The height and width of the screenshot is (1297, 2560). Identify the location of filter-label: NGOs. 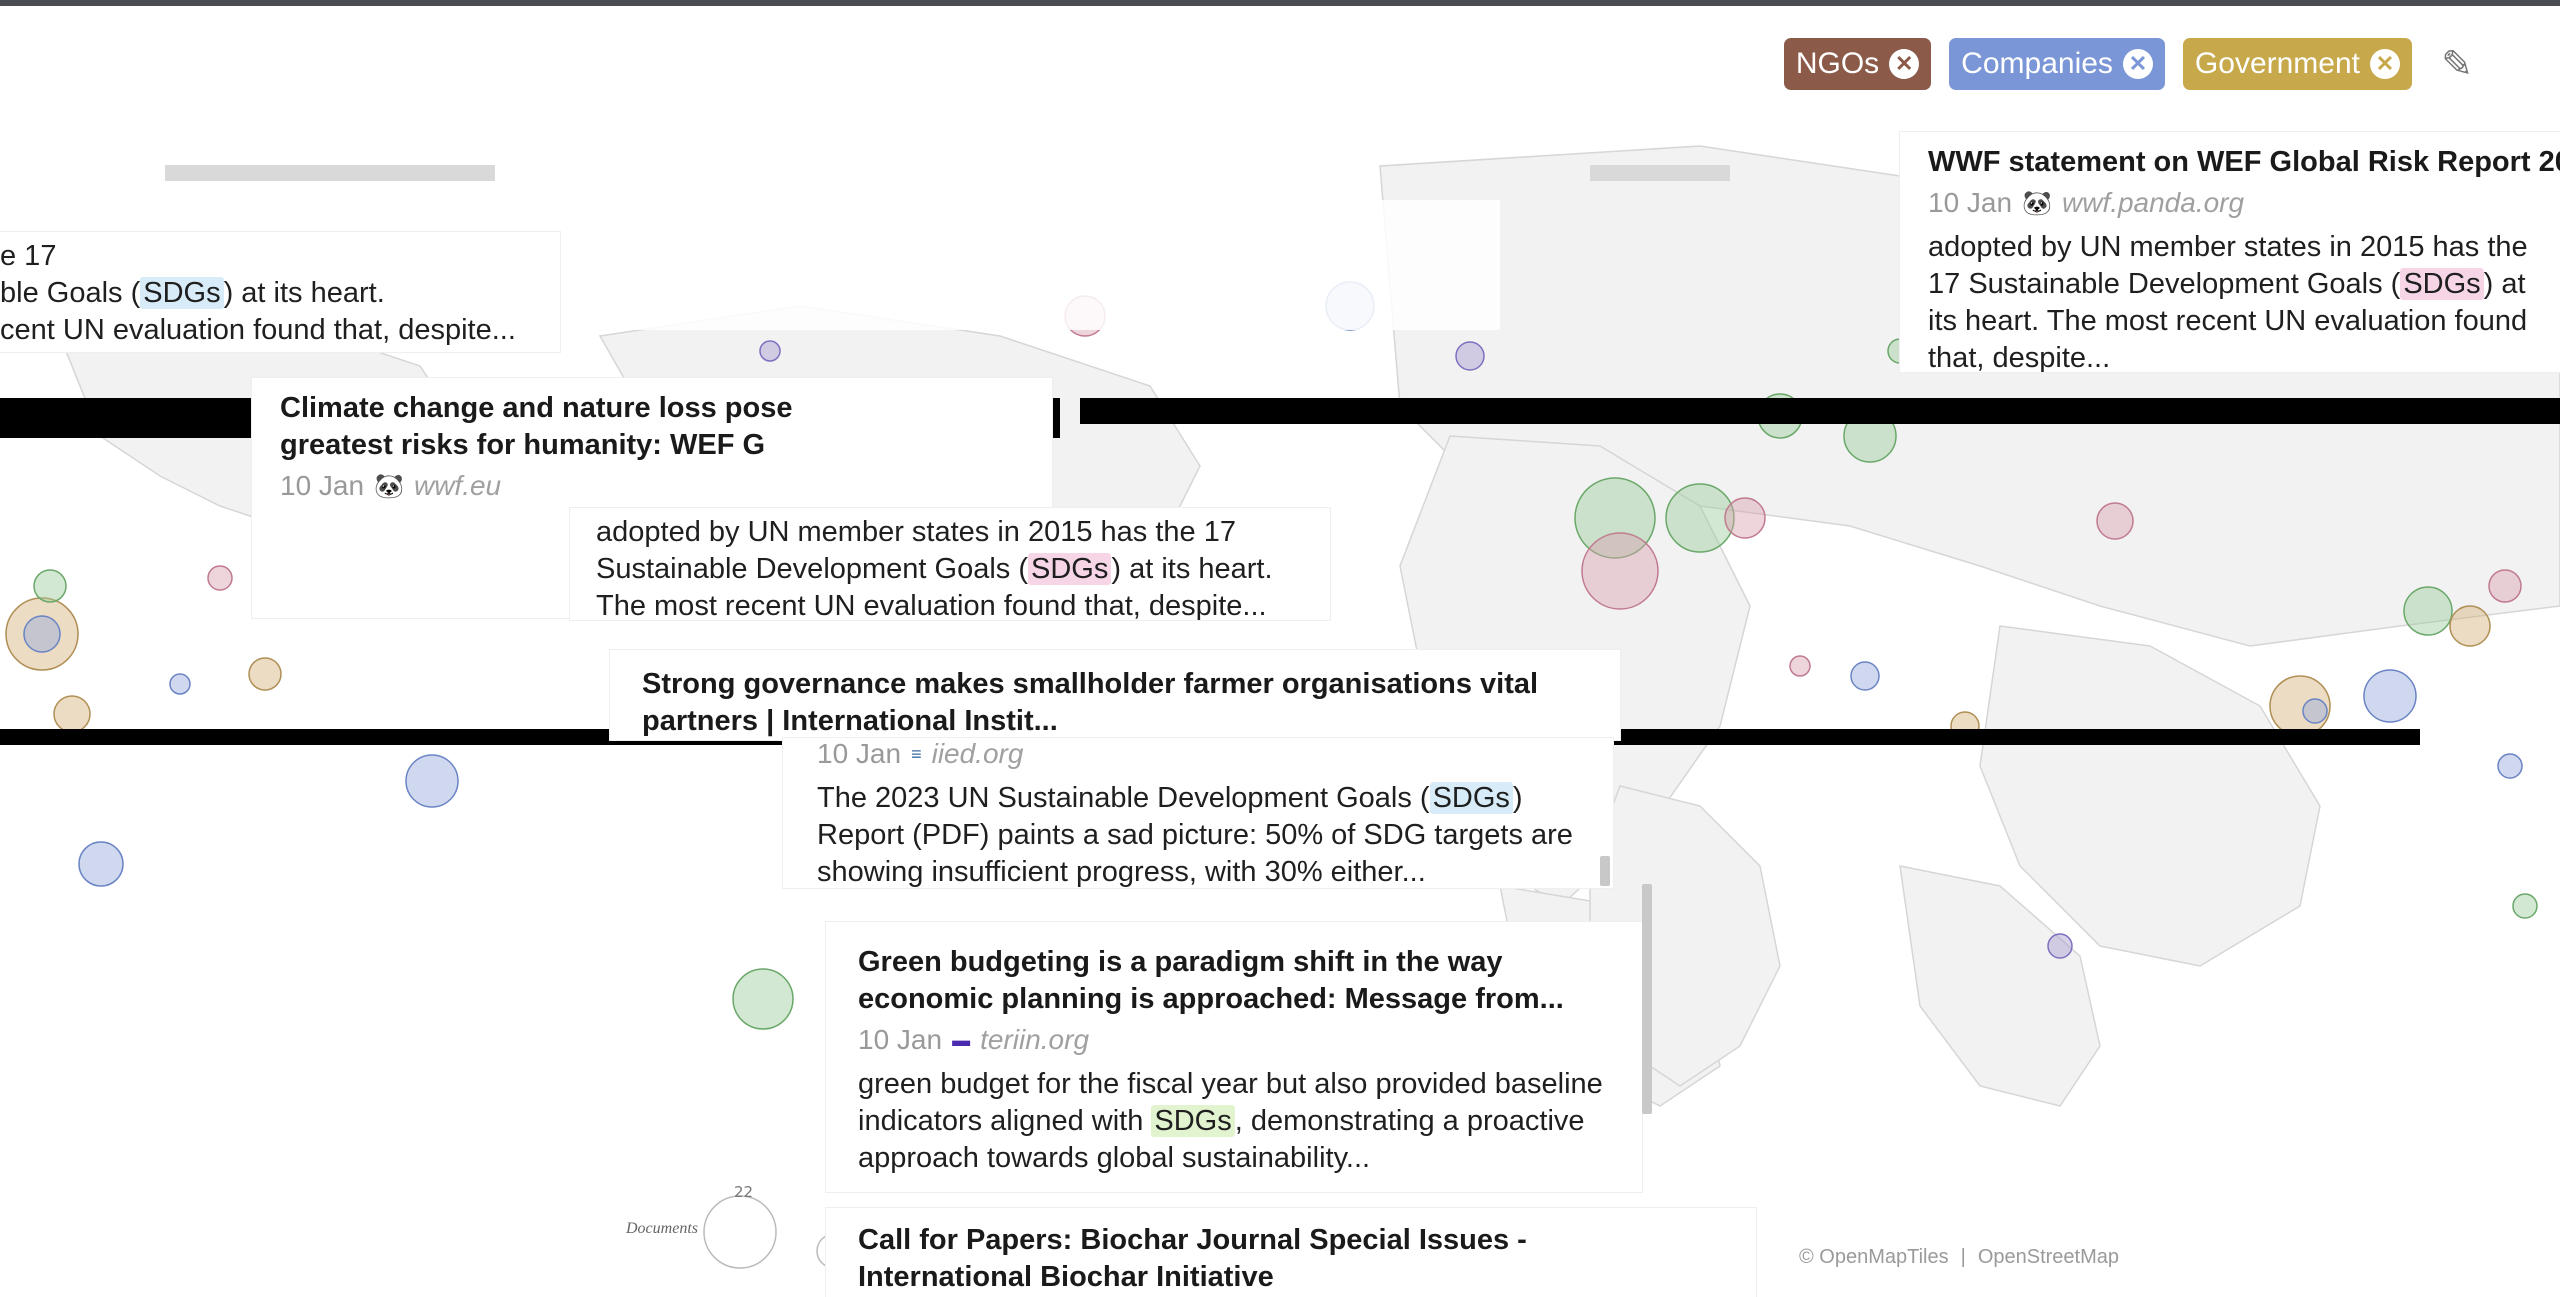
(1837, 63).